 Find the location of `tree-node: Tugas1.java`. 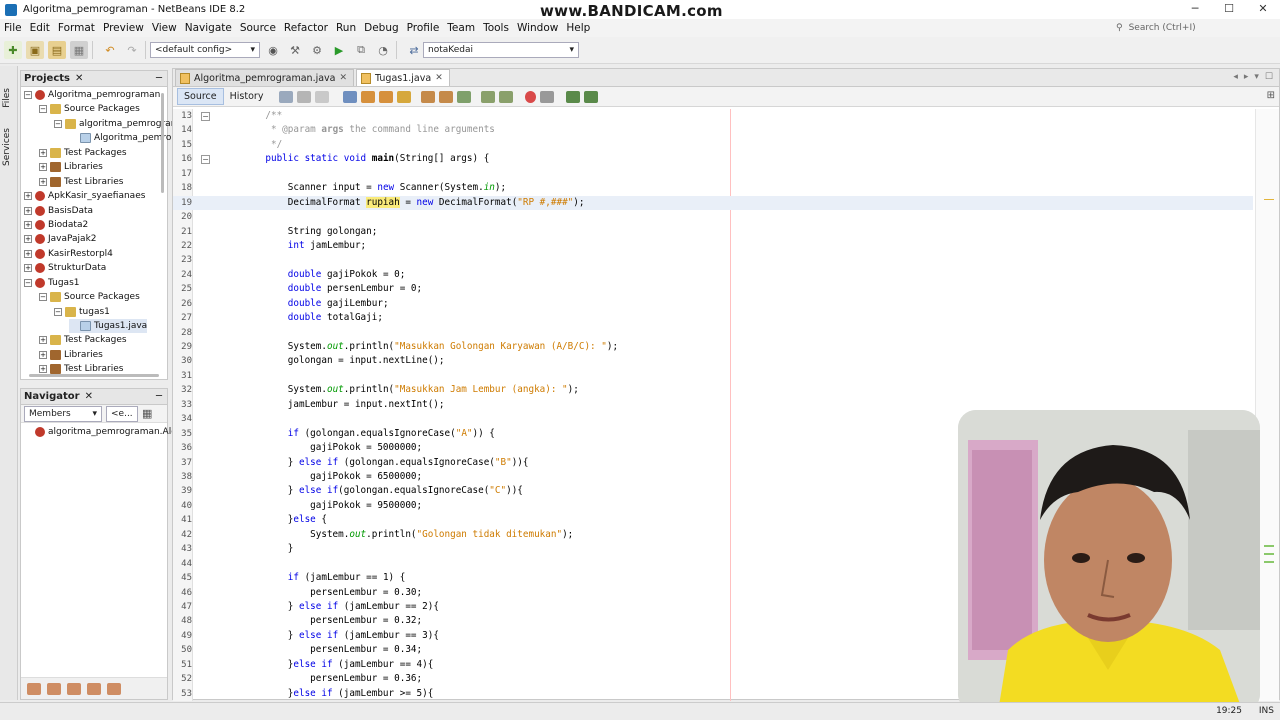

tree-node: Tugas1.java is located at coordinates (108, 326).